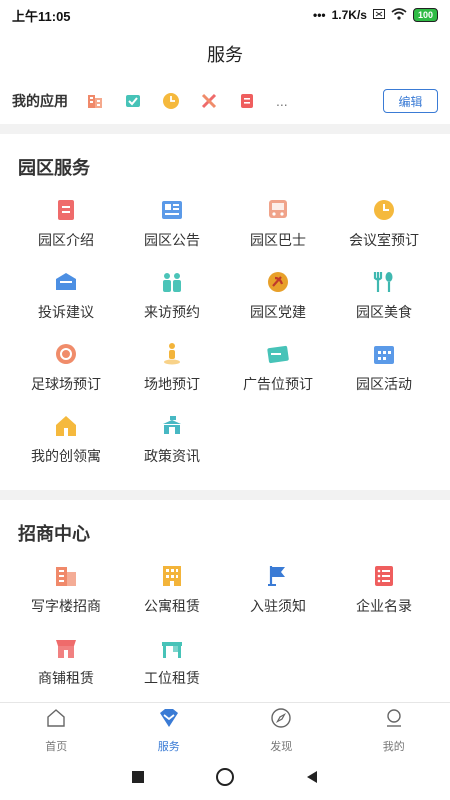 The width and height of the screenshot is (450, 800). What do you see at coordinates (384, 282) in the screenshot?
I see `cutlery-icon` at bounding box center [384, 282].